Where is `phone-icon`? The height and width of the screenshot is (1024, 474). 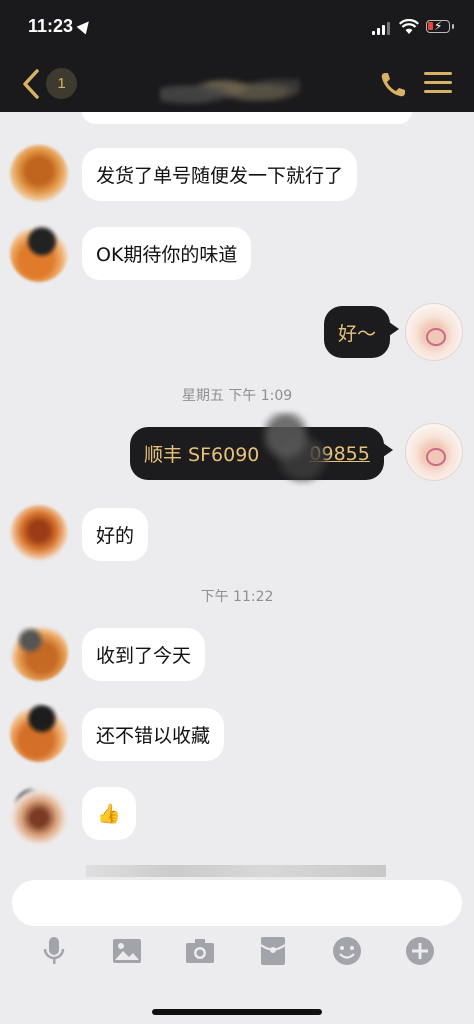
phone-icon is located at coordinates (393, 85).